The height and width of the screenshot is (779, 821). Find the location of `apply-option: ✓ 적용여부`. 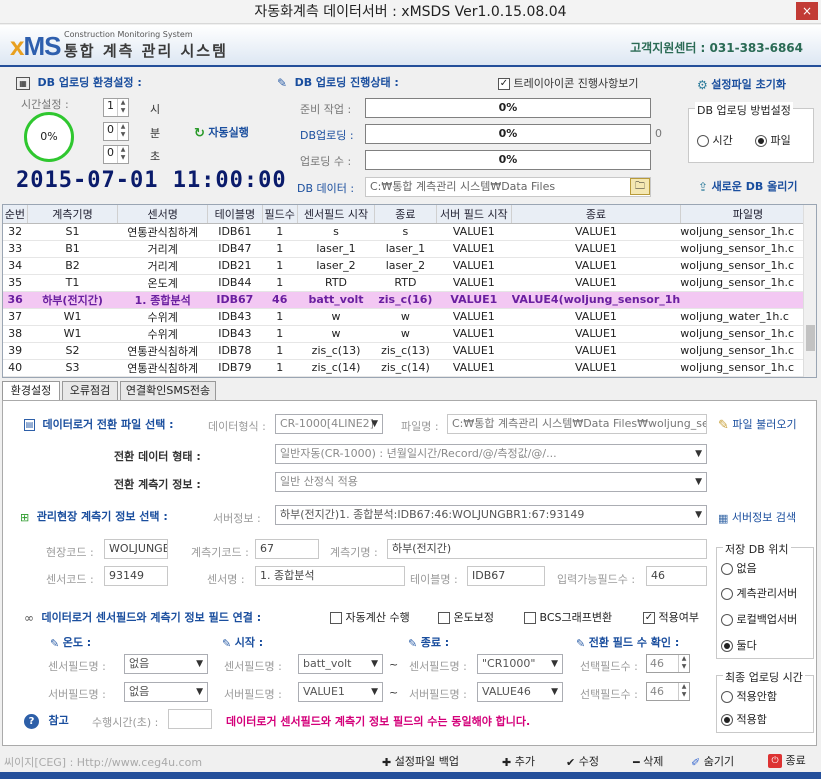

apply-option: ✓ 적용여부 is located at coordinates (671, 617).